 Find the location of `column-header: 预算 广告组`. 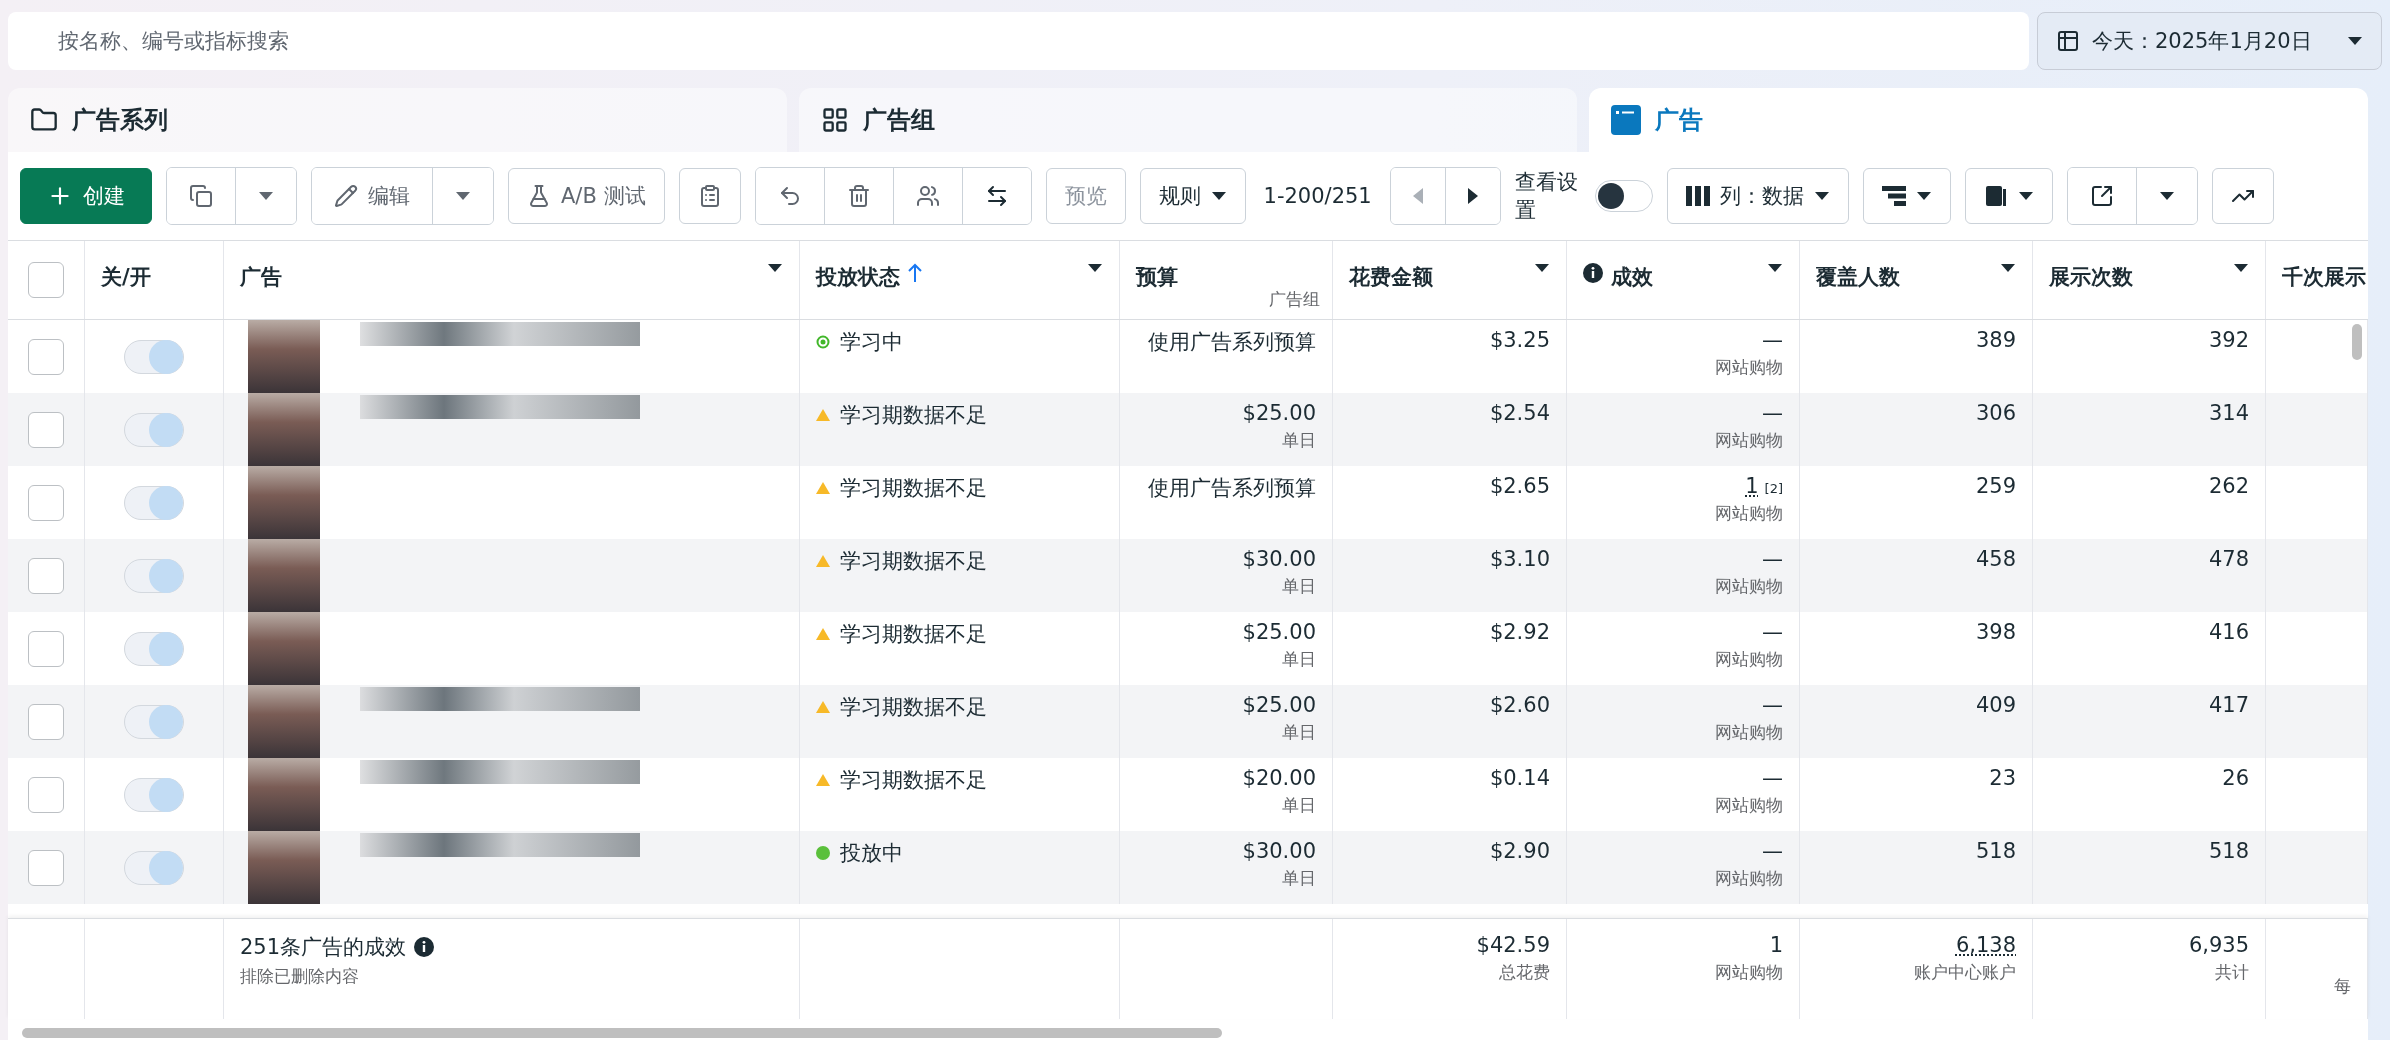

column-header: 预算 广告组 is located at coordinates (1226, 280).